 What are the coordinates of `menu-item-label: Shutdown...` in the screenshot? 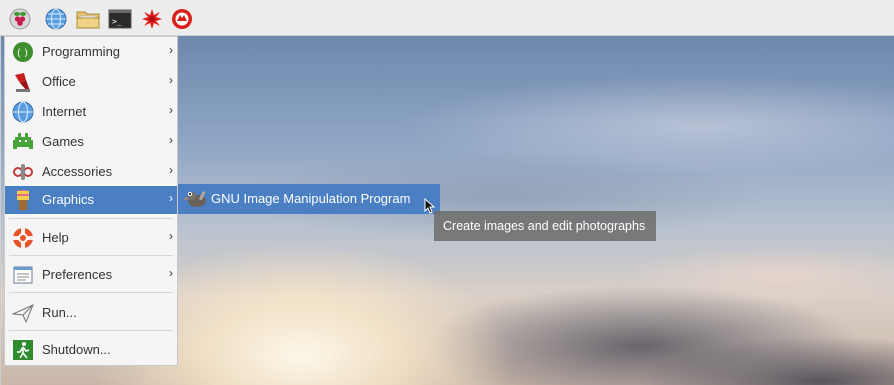 It's located at (76, 349).